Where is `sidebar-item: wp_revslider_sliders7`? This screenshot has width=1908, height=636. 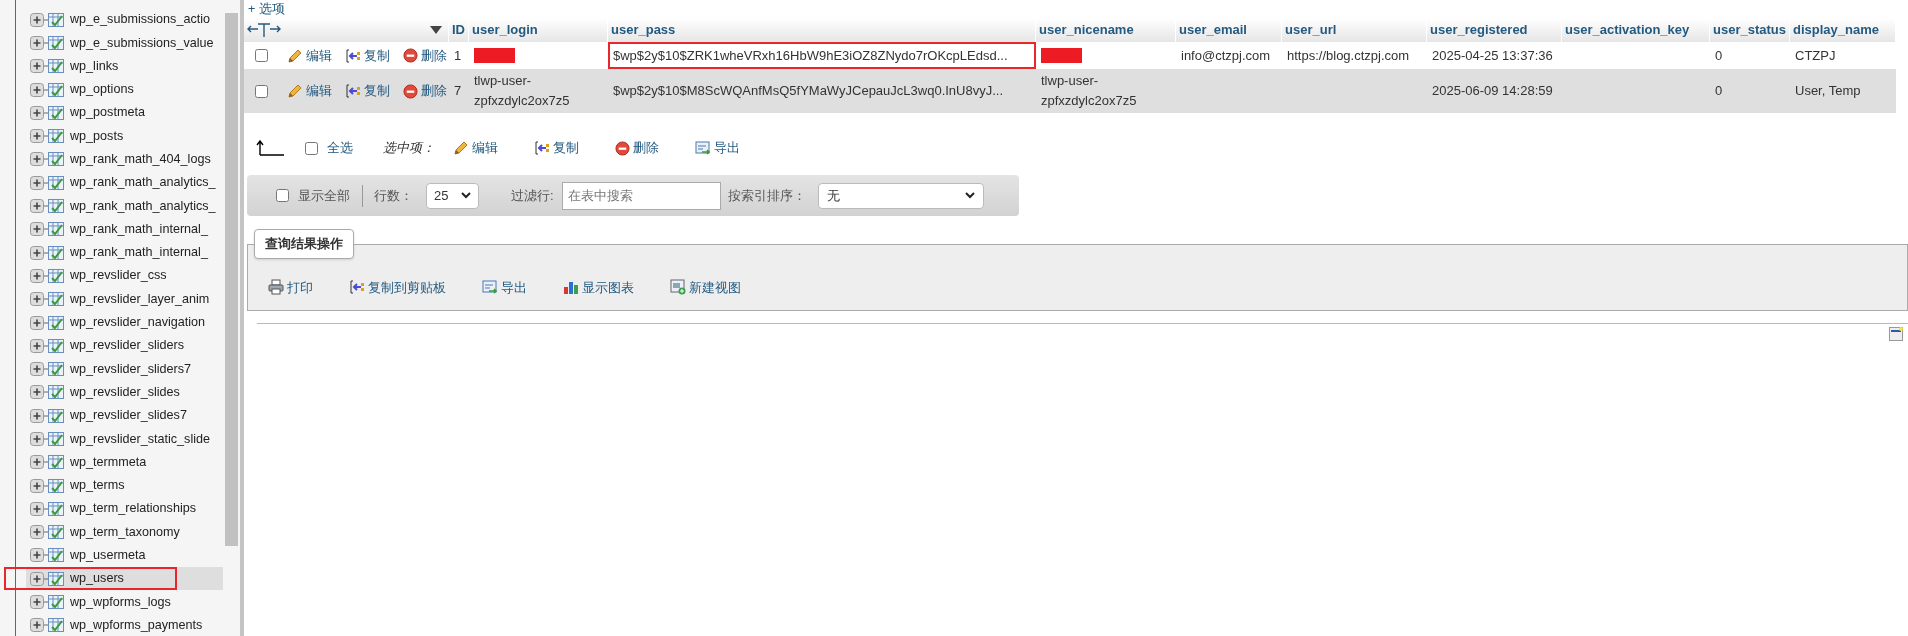
sidebar-item: wp_revslider_sliders7 is located at coordinates (124, 369).